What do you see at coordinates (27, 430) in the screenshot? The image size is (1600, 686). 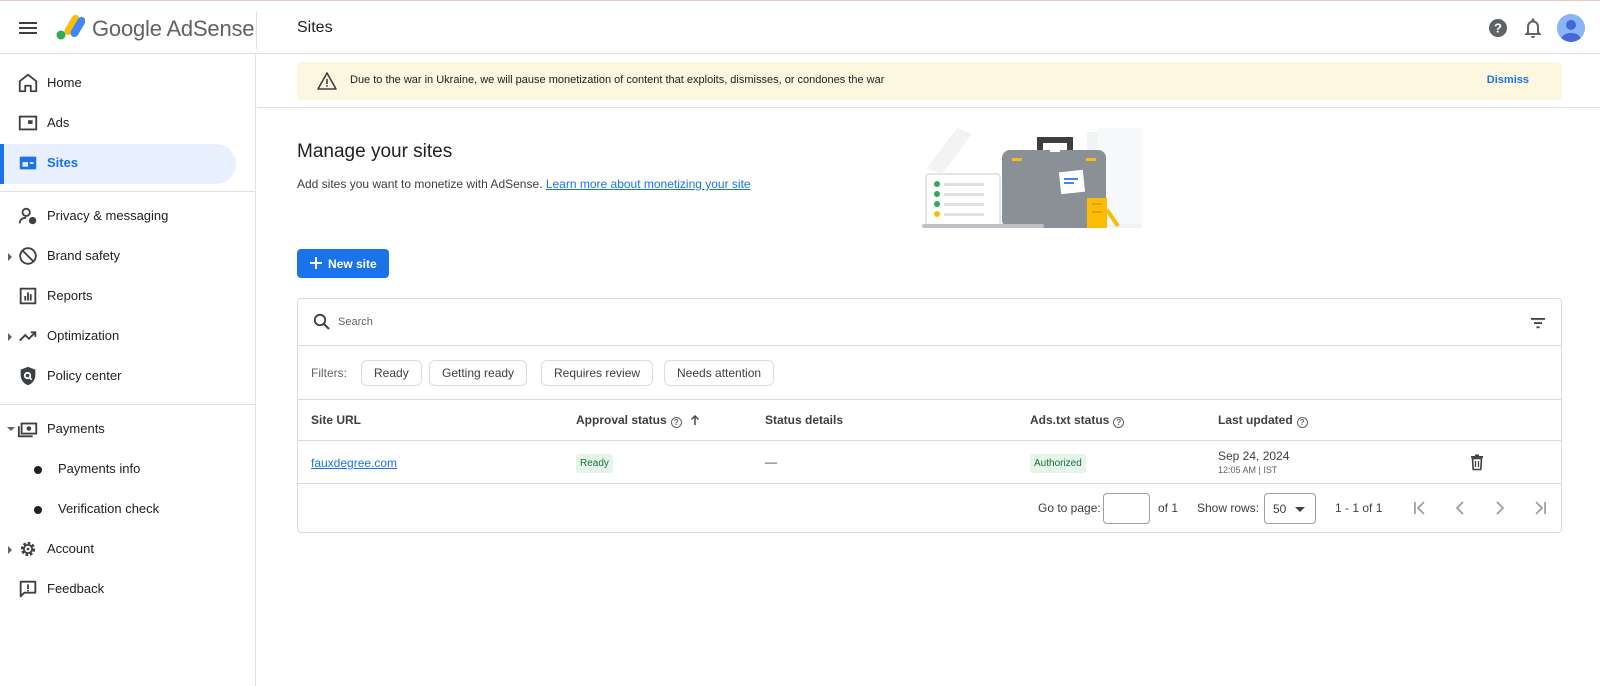 I see `payments-icon` at bounding box center [27, 430].